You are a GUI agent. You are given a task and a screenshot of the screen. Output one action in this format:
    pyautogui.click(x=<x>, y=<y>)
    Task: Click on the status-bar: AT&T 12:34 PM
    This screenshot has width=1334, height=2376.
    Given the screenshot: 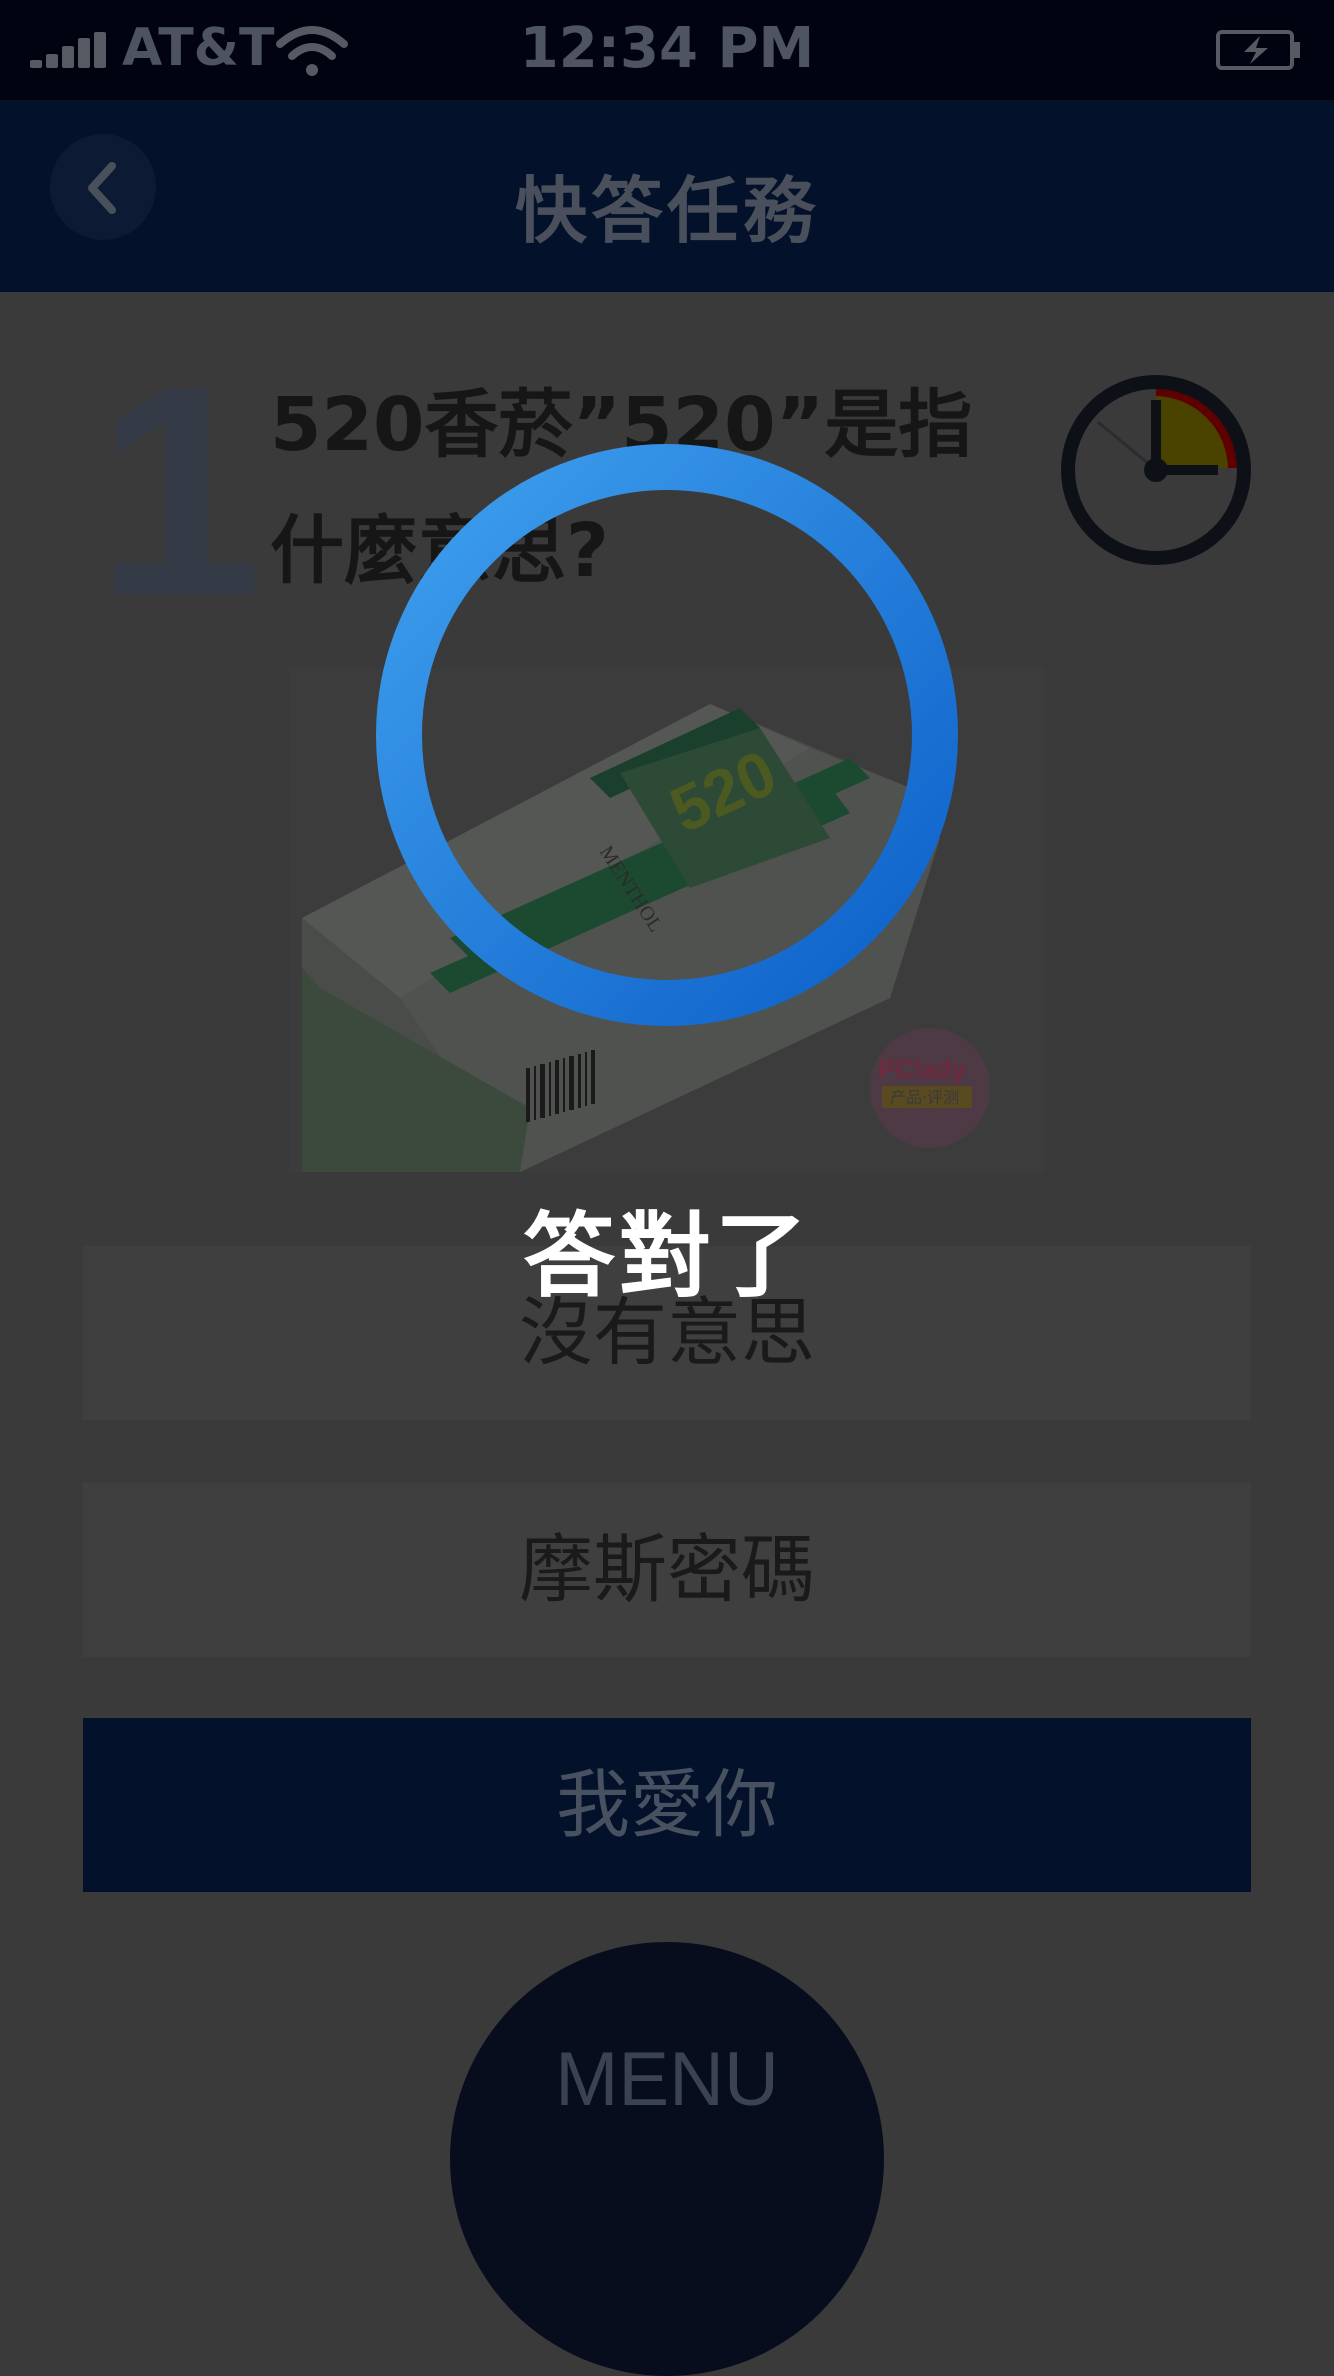 What is the action you would take?
    pyautogui.click(x=667, y=50)
    